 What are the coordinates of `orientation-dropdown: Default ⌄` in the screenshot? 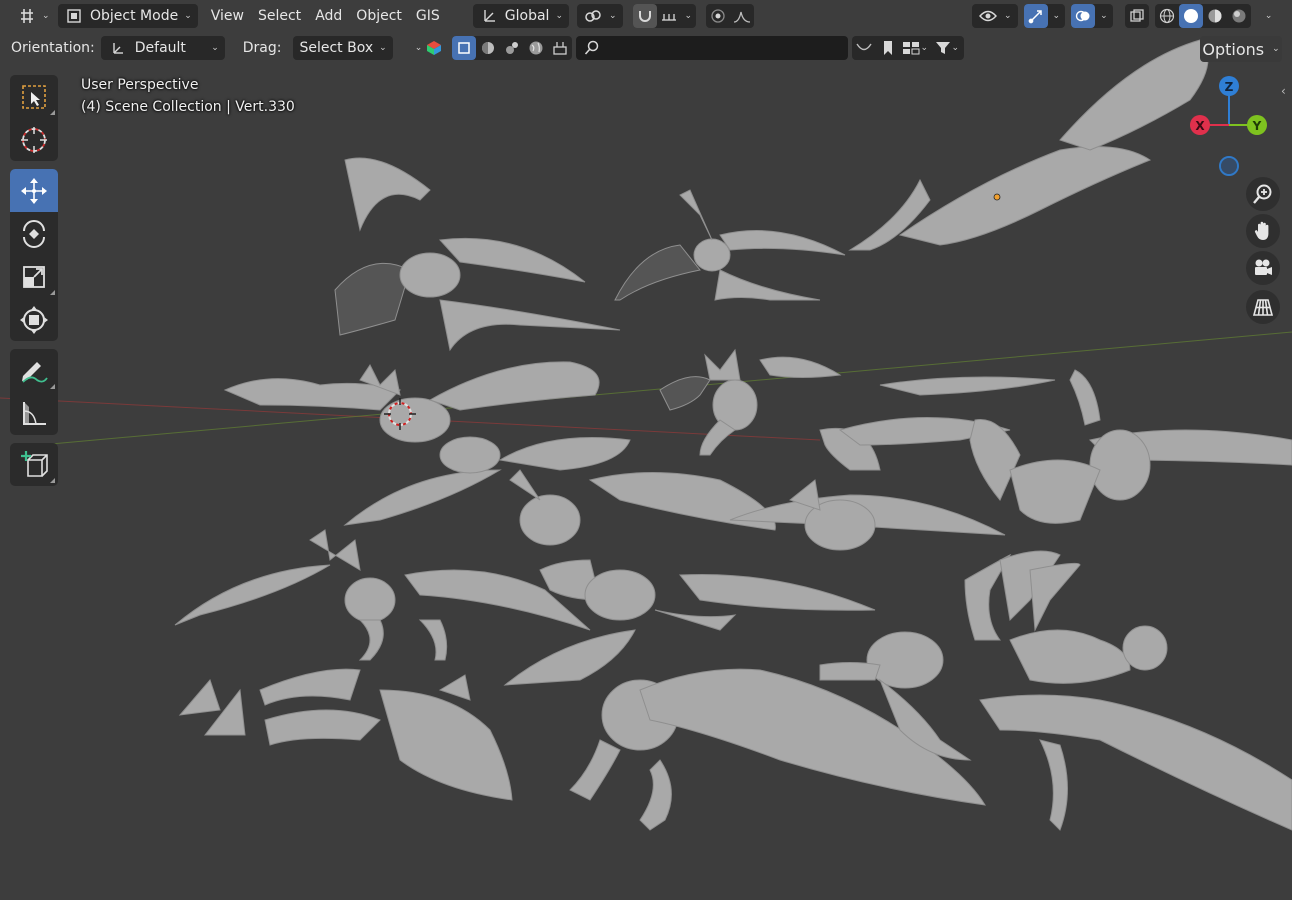 It's located at (162, 48).